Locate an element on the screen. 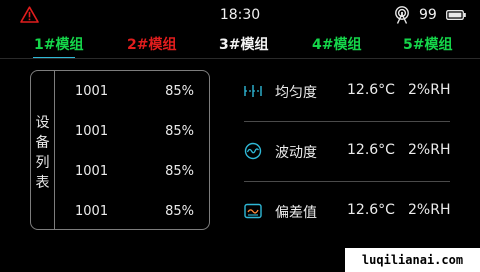 Image resolution: width=480 pixels, height=272 pixels. battery-icon is located at coordinates (456, 15).